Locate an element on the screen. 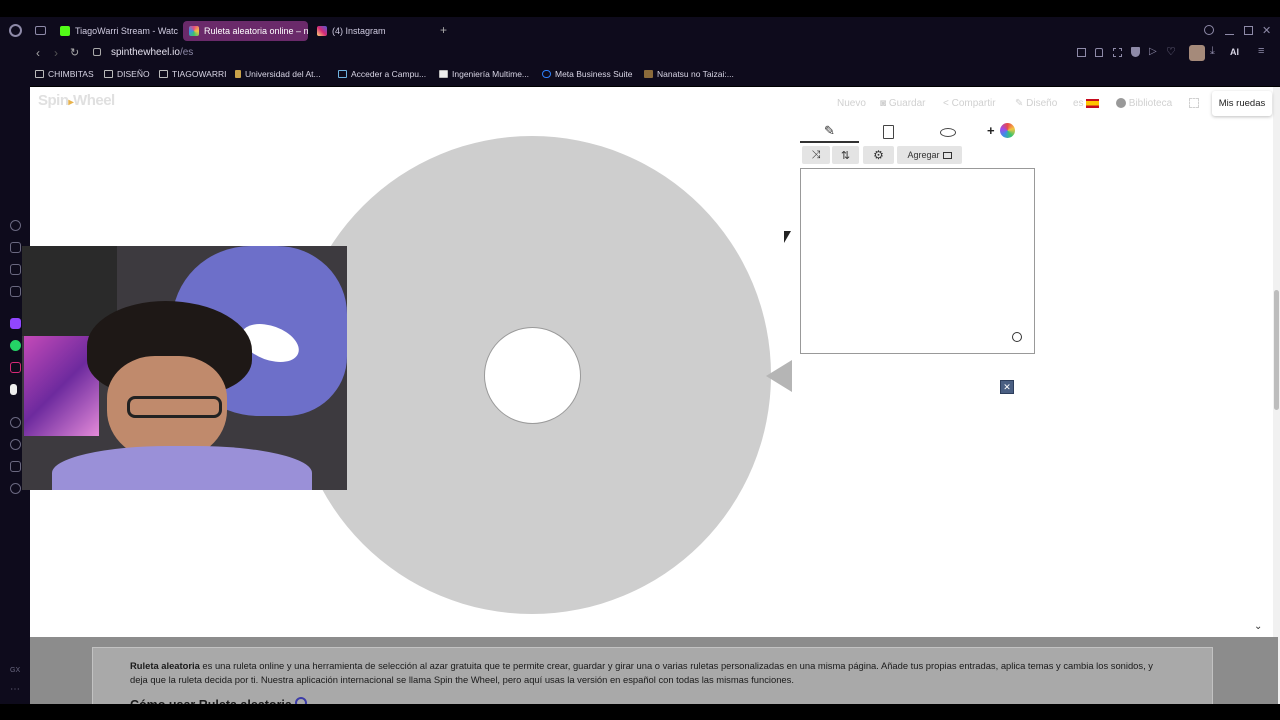 This screenshot has width=1280, height=720. entries-textarea is located at coordinates (917, 261).